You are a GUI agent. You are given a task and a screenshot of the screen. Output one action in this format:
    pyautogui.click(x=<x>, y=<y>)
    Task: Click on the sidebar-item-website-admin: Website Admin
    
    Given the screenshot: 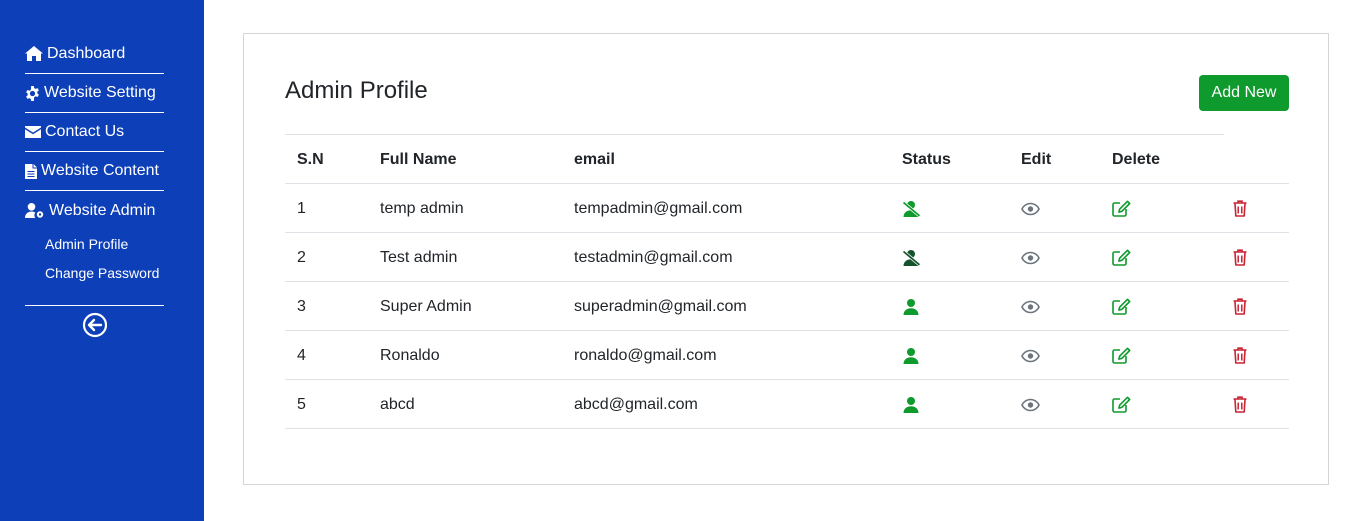 What is the action you would take?
    pyautogui.click(x=94, y=210)
    